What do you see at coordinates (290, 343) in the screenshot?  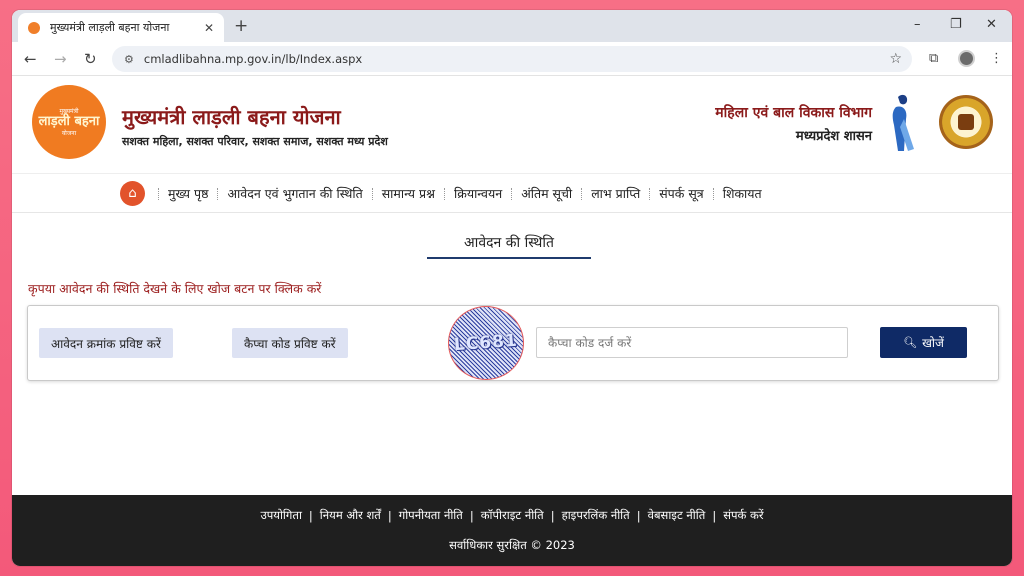 I see `captcha-code-button: कैप्चा कोड प्रविष्ट करें` at bounding box center [290, 343].